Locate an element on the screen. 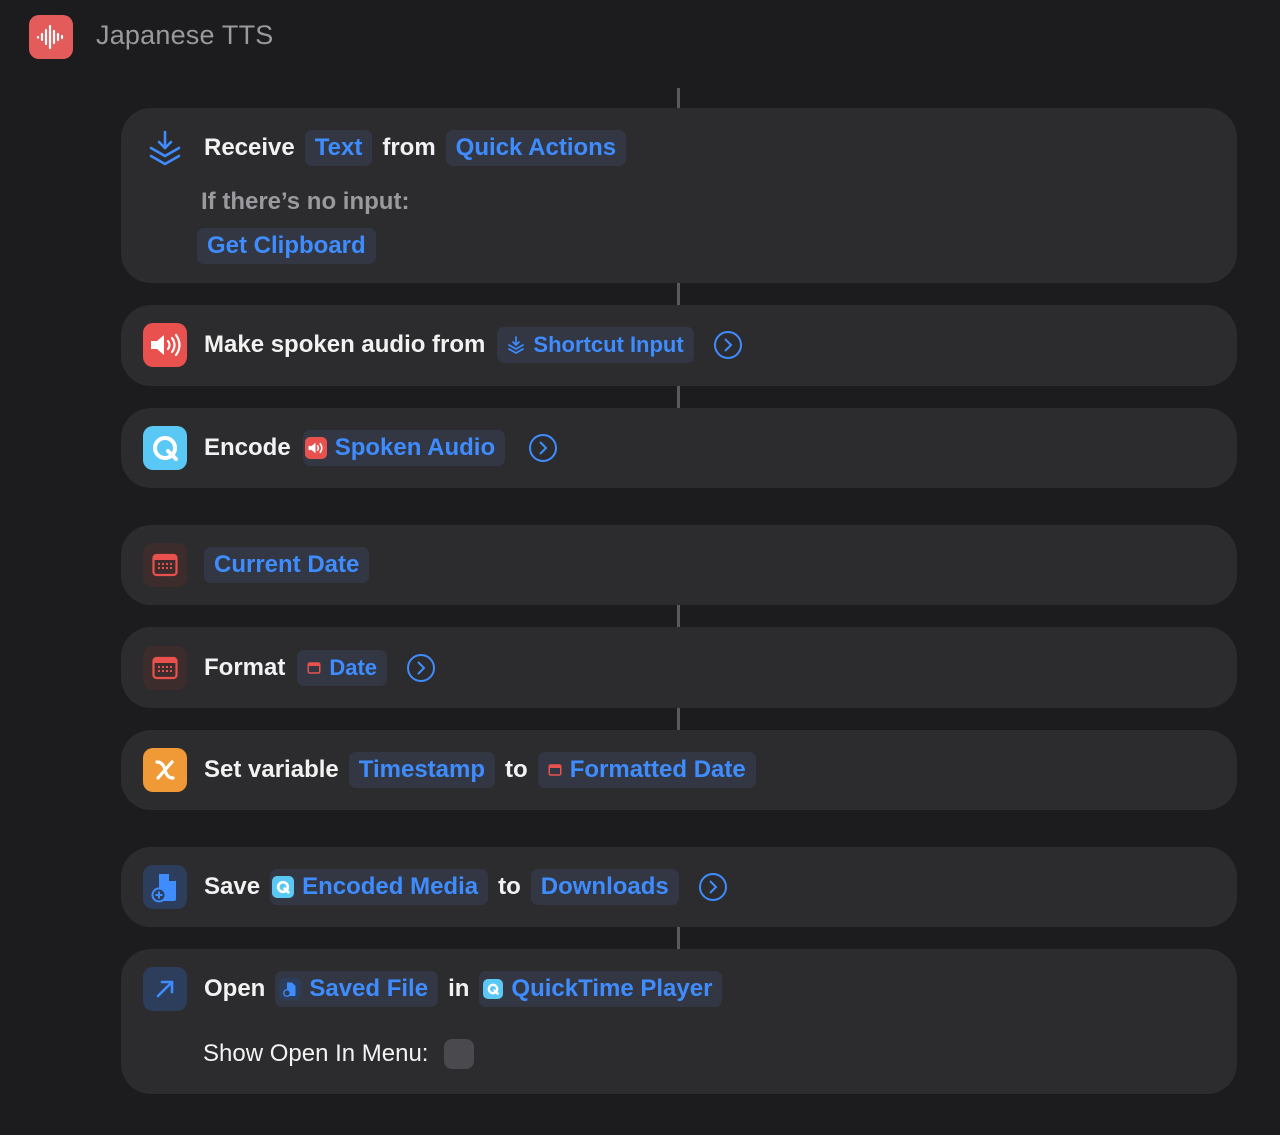 The width and height of the screenshot is (1280, 1135). saved-file-token: Saved File is located at coordinates (357, 989).